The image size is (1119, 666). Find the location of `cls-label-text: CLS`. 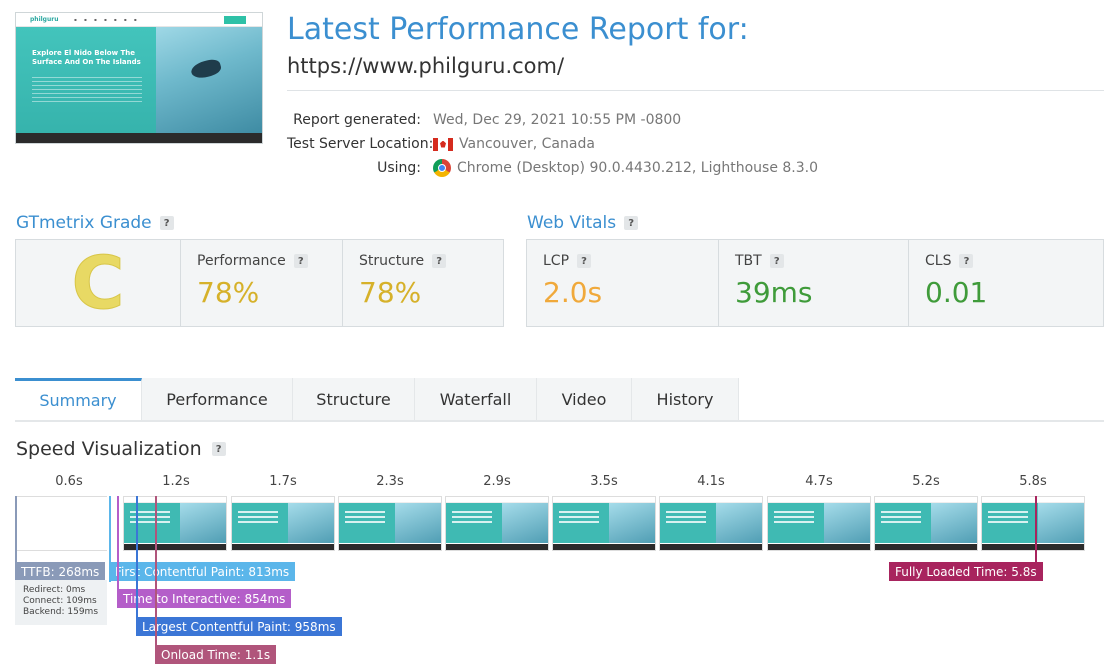

cls-label-text: CLS is located at coordinates (938, 261).